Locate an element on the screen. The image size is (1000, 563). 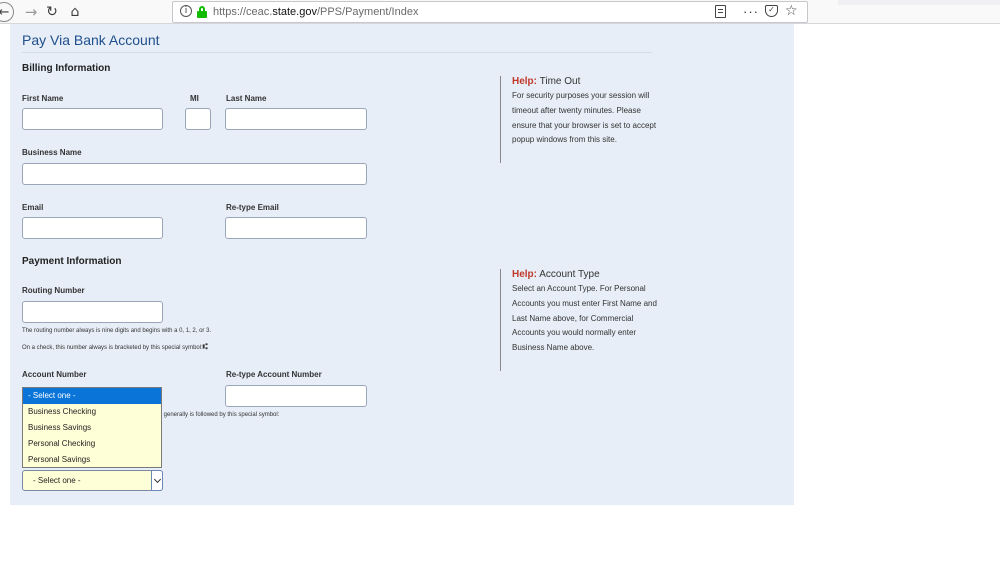
dropdown-option-personal-savings: Personal Savings is located at coordinates (92, 460).